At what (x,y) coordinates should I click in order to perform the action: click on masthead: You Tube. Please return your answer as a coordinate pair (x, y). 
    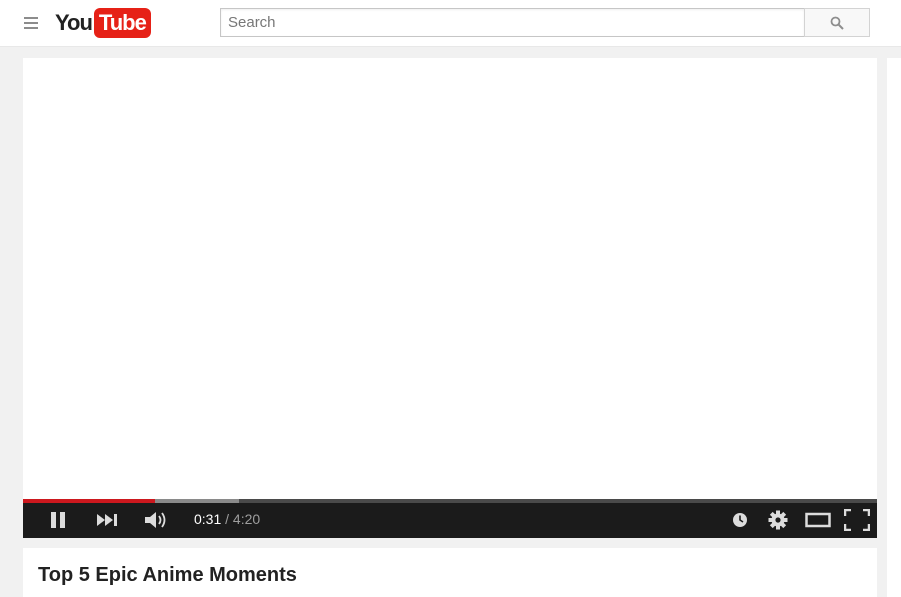
    Looking at the image, I should click on (450, 23).